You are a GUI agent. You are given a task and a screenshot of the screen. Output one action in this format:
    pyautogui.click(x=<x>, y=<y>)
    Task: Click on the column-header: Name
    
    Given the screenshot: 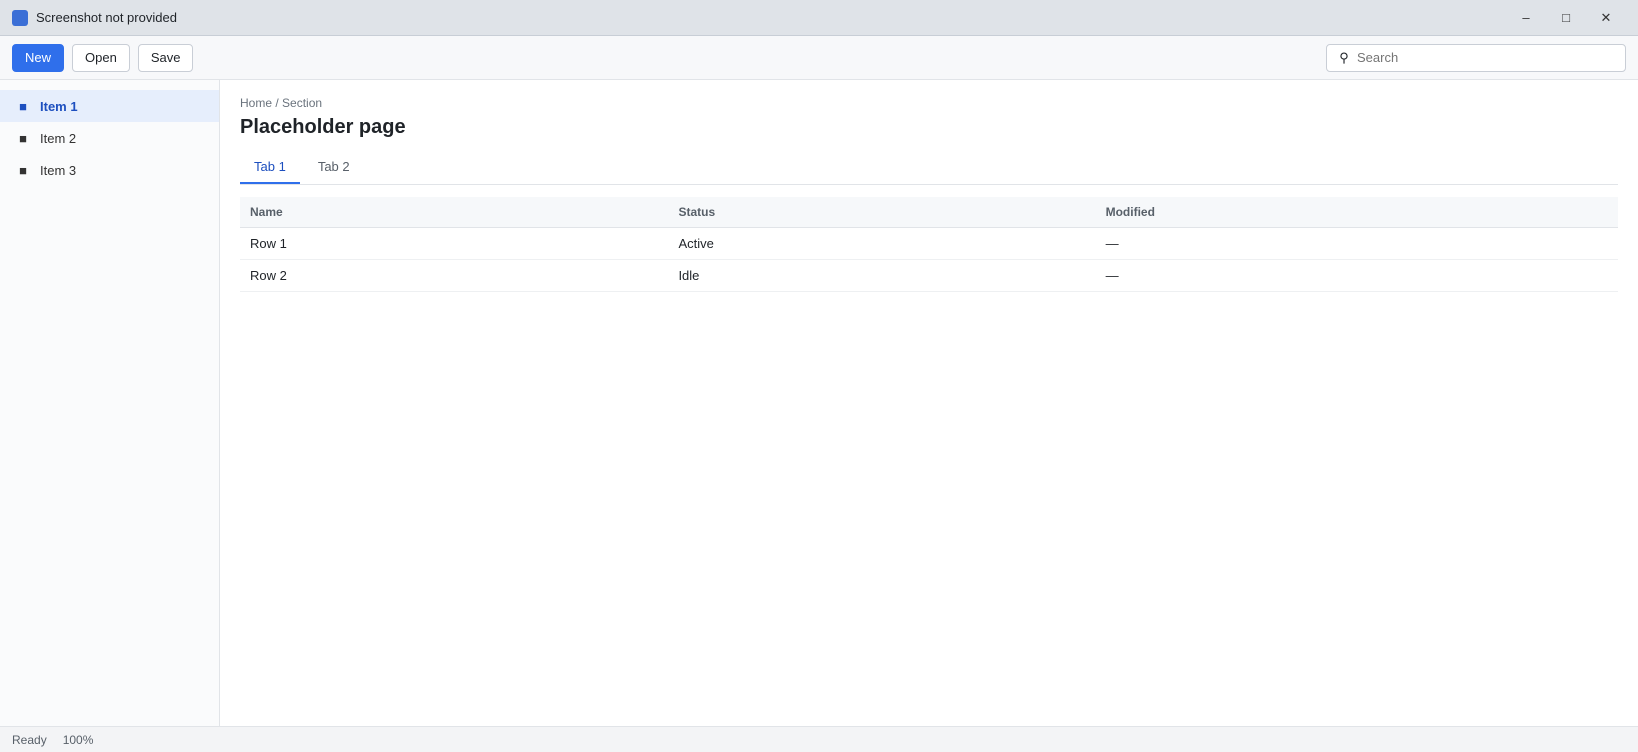 What is the action you would take?
    pyautogui.click(x=454, y=212)
    